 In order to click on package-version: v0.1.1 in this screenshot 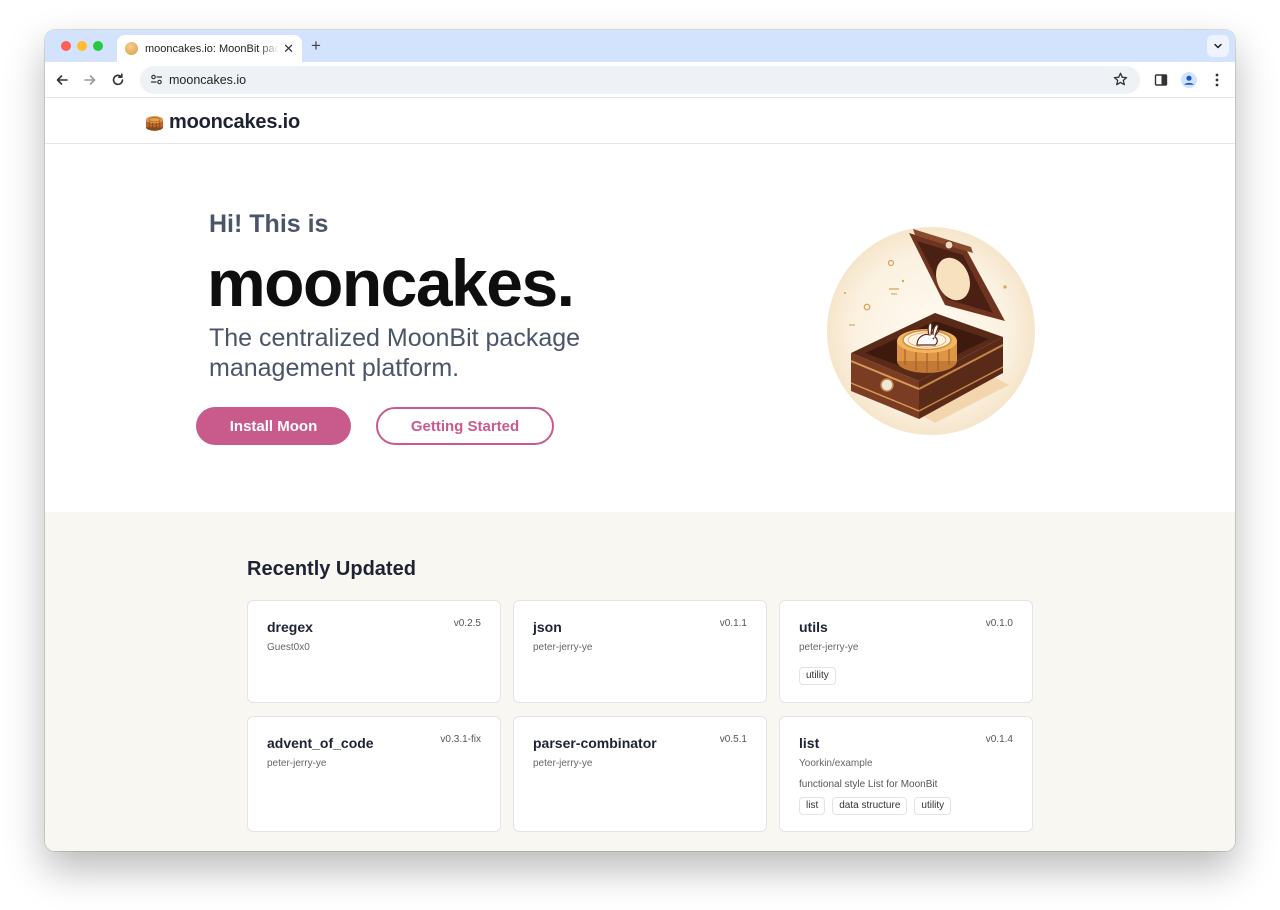, I will do `click(733, 623)`.